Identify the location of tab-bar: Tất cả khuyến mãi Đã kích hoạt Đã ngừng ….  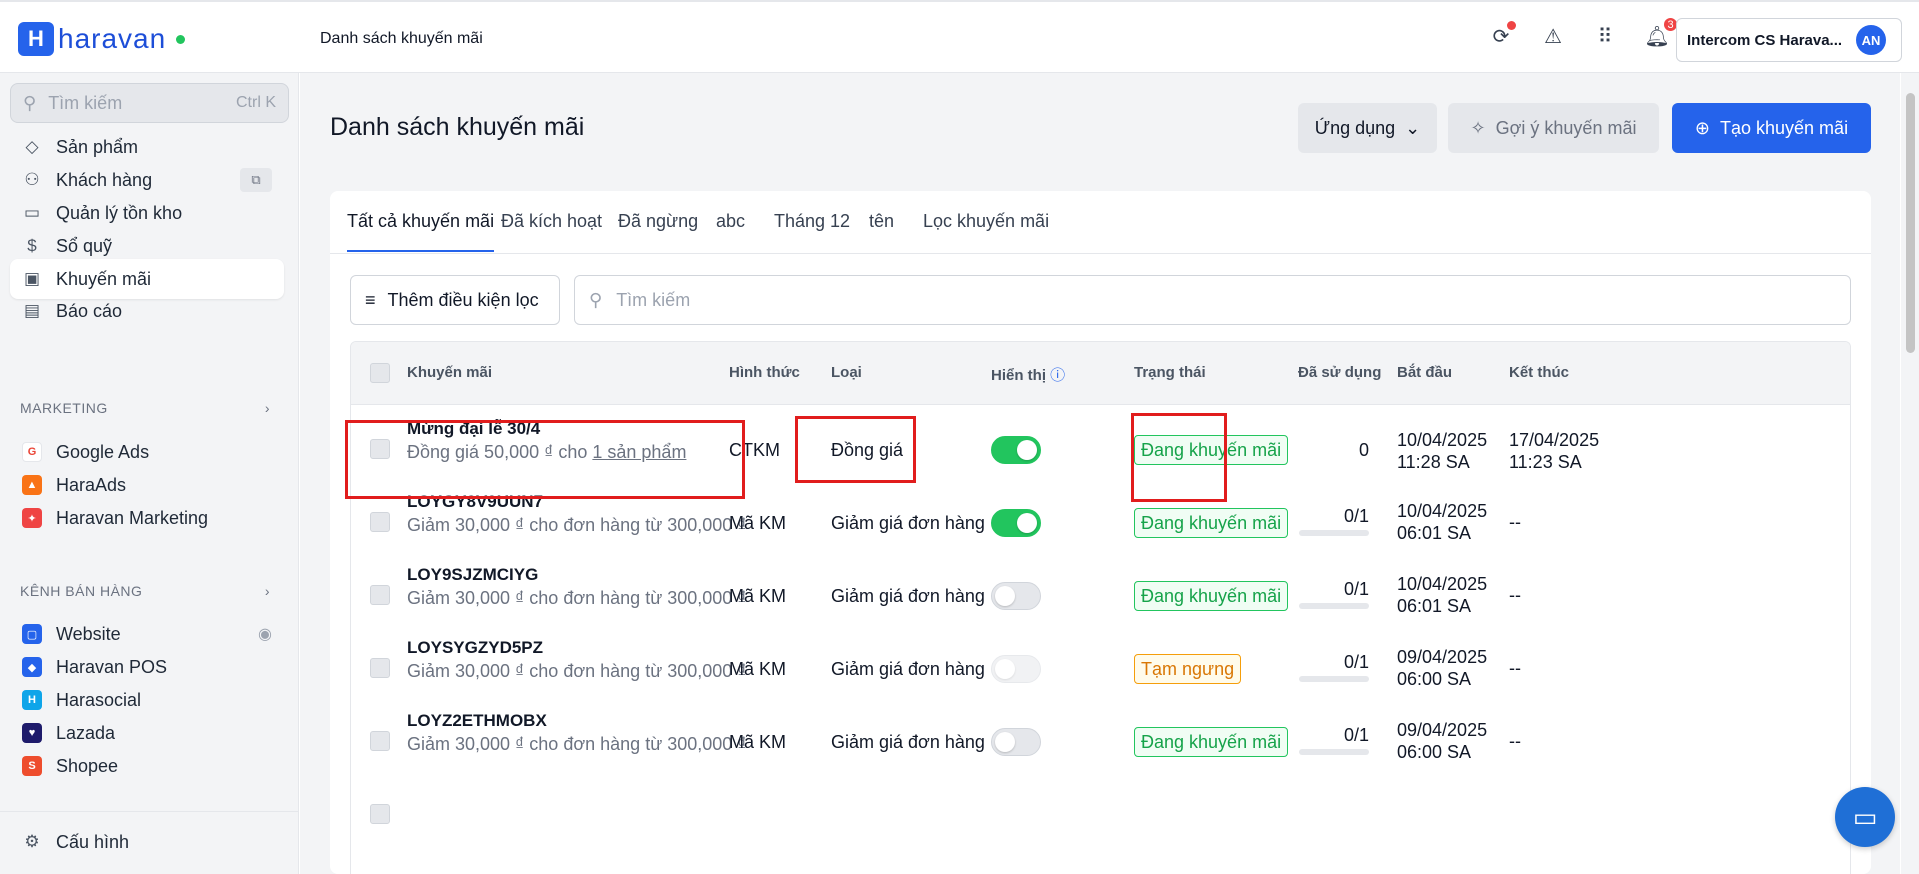
(1100, 222).